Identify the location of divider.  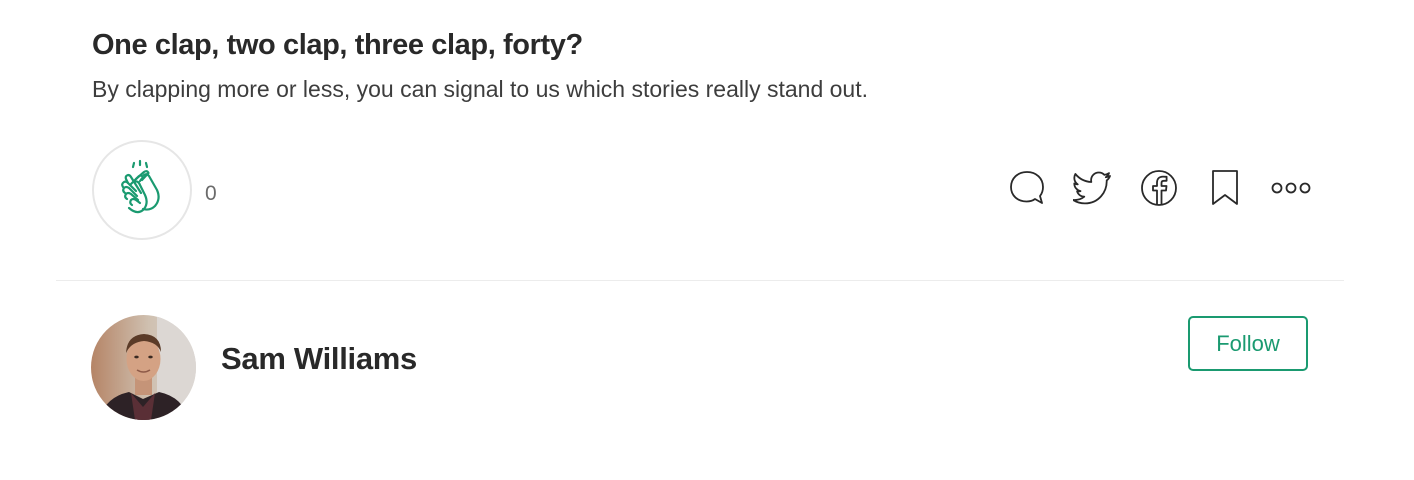
(700, 280).